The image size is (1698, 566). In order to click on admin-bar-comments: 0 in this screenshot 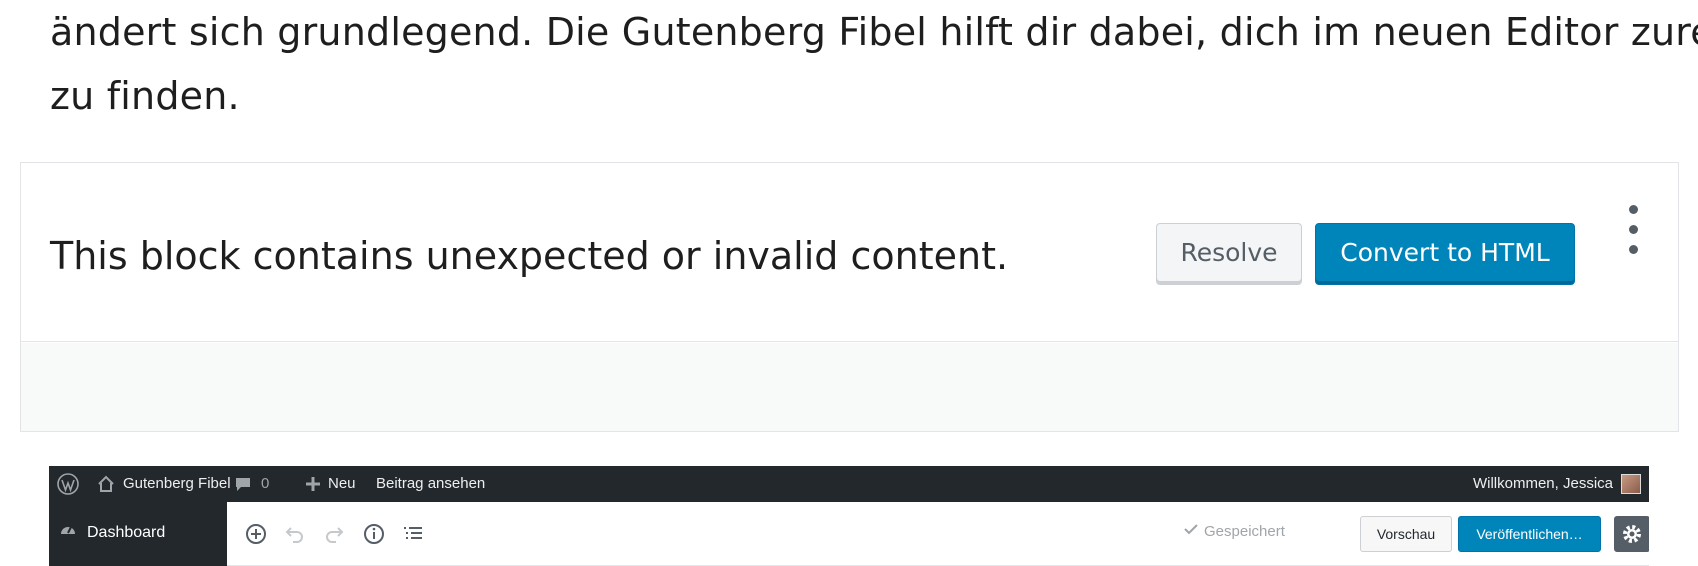, I will do `click(252, 484)`.